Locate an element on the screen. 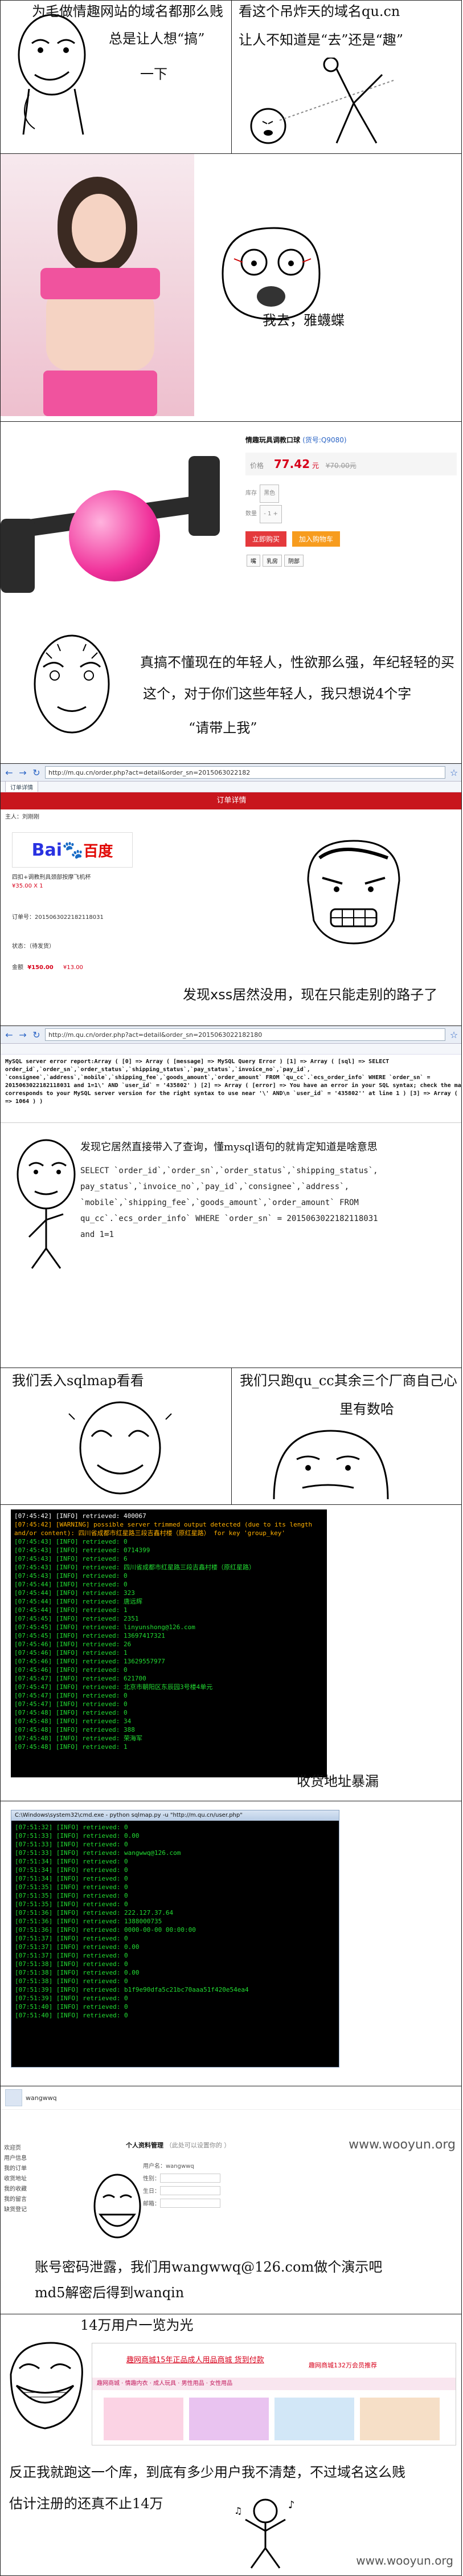  panel-3-caption-3: “请带上我” is located at coordinates (223, 728).